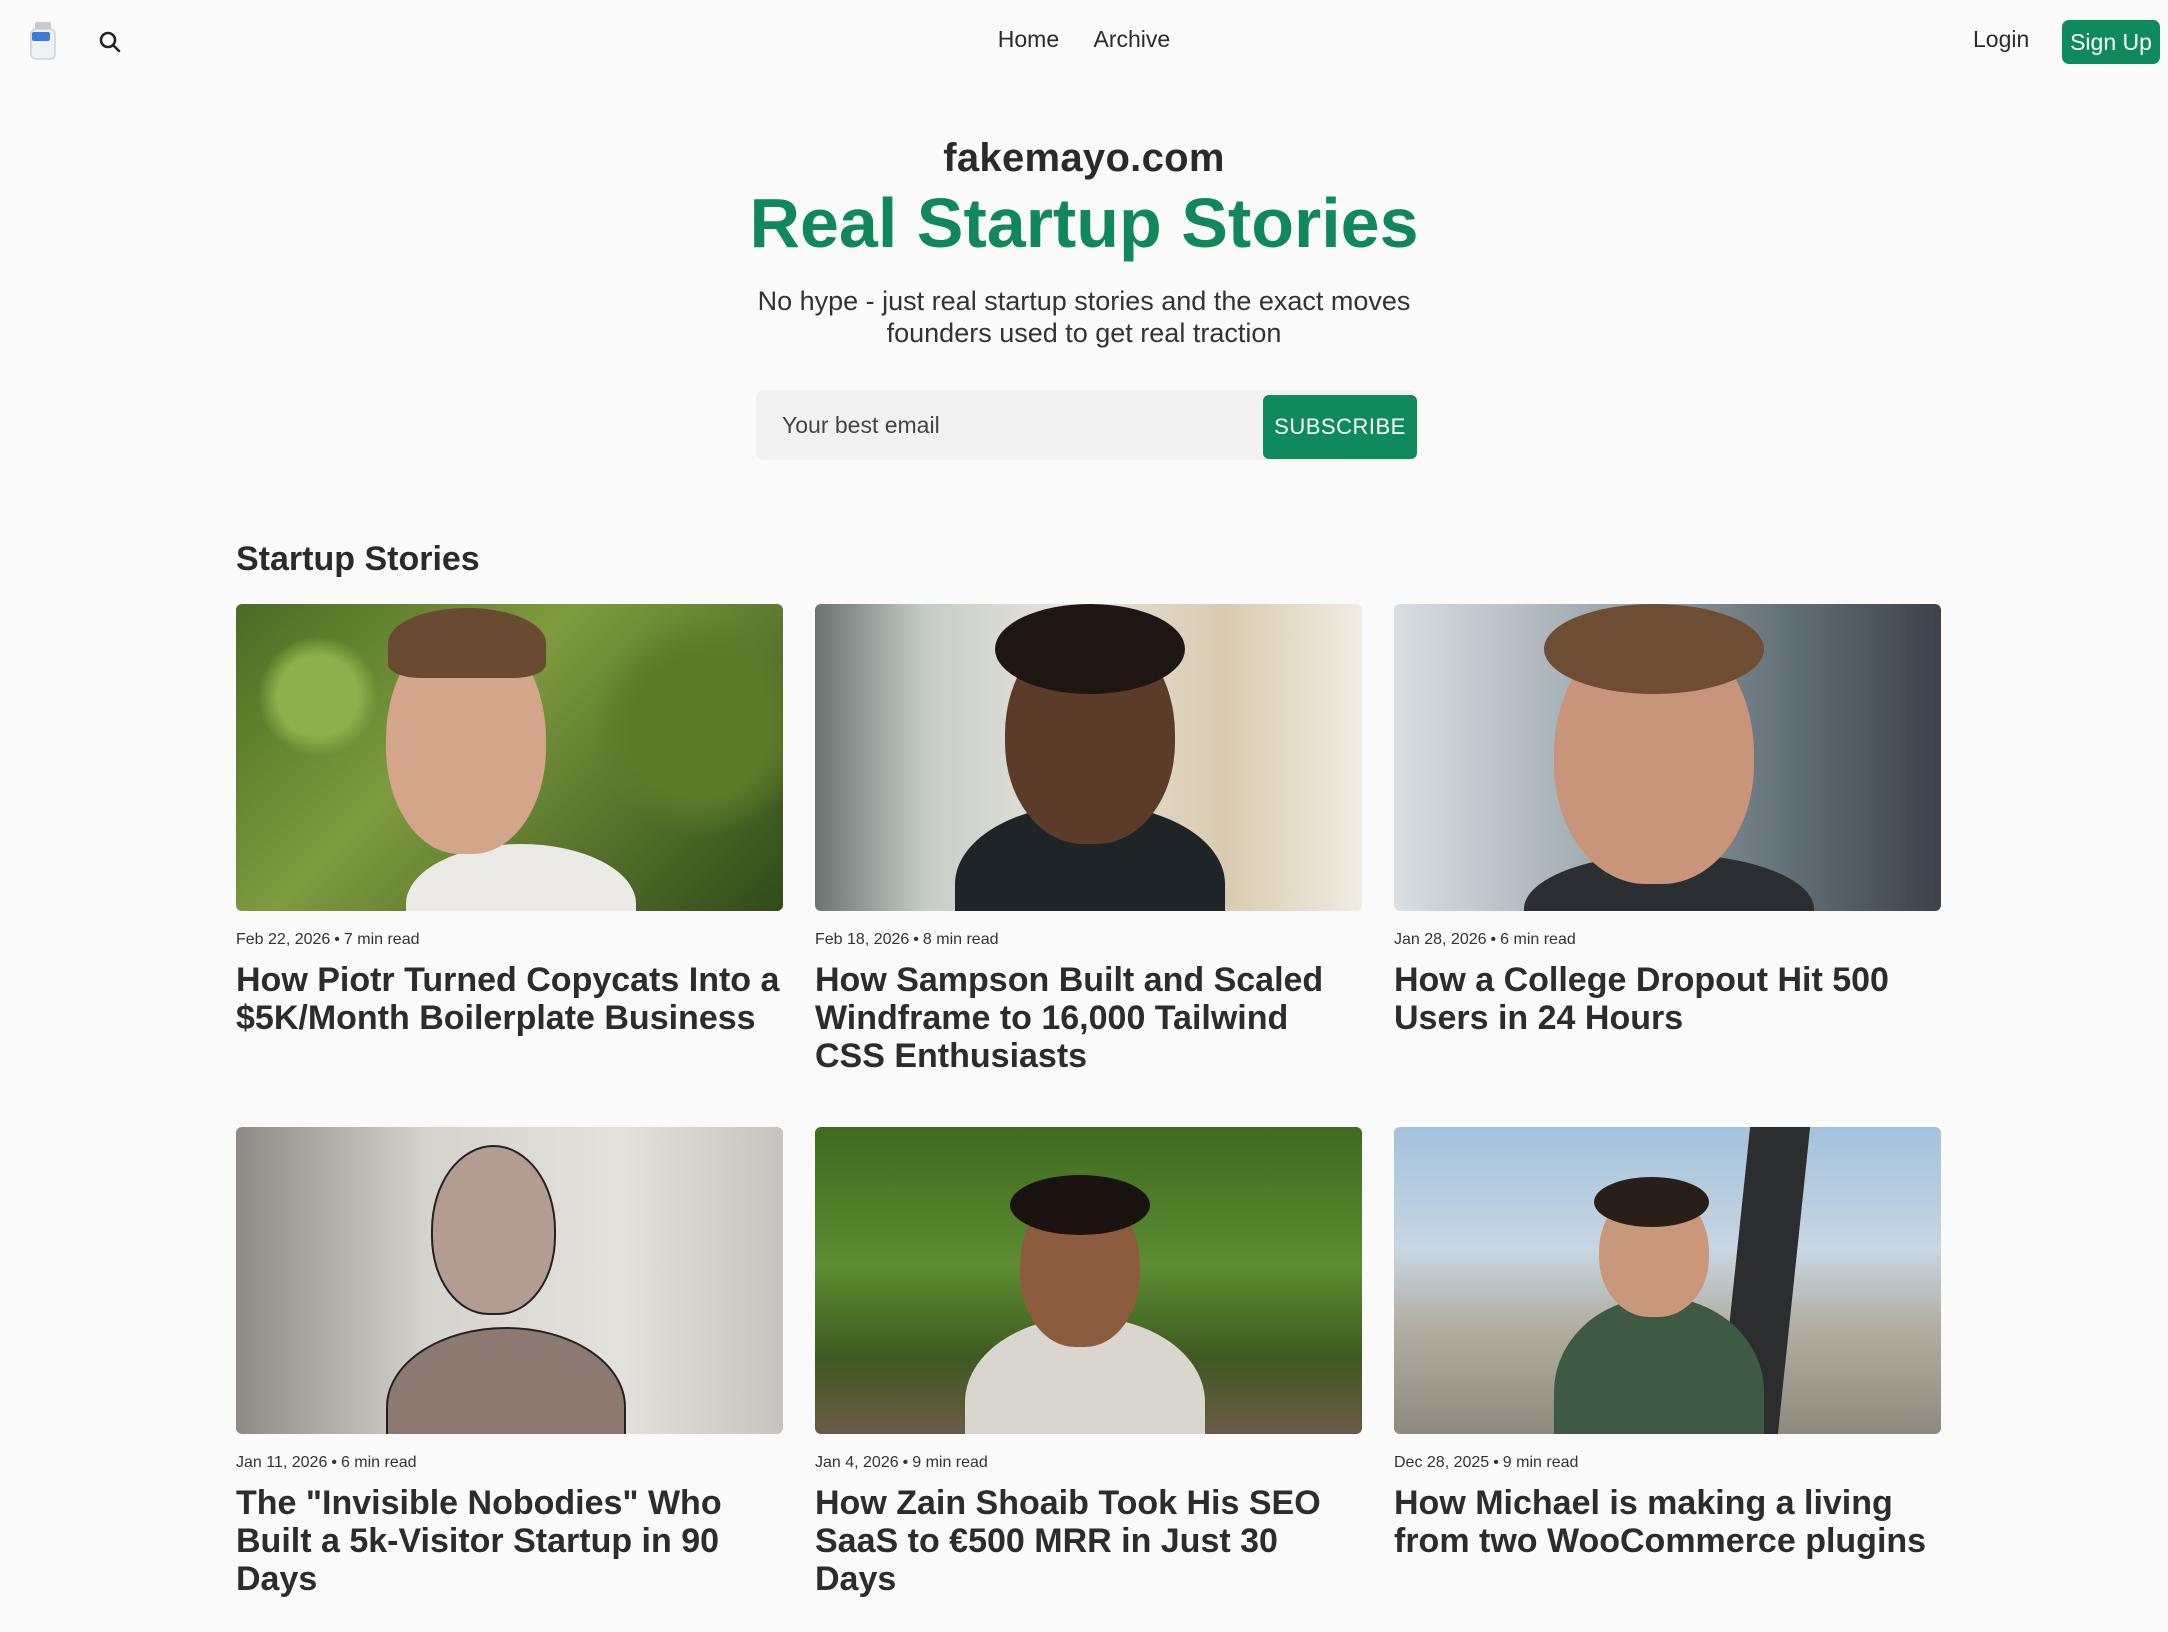  What do you see at coordinates (1340, 427) in the screenshot?
I see `subscribe-button: SUBSCRIBE` at bounding box center [1340, 427].